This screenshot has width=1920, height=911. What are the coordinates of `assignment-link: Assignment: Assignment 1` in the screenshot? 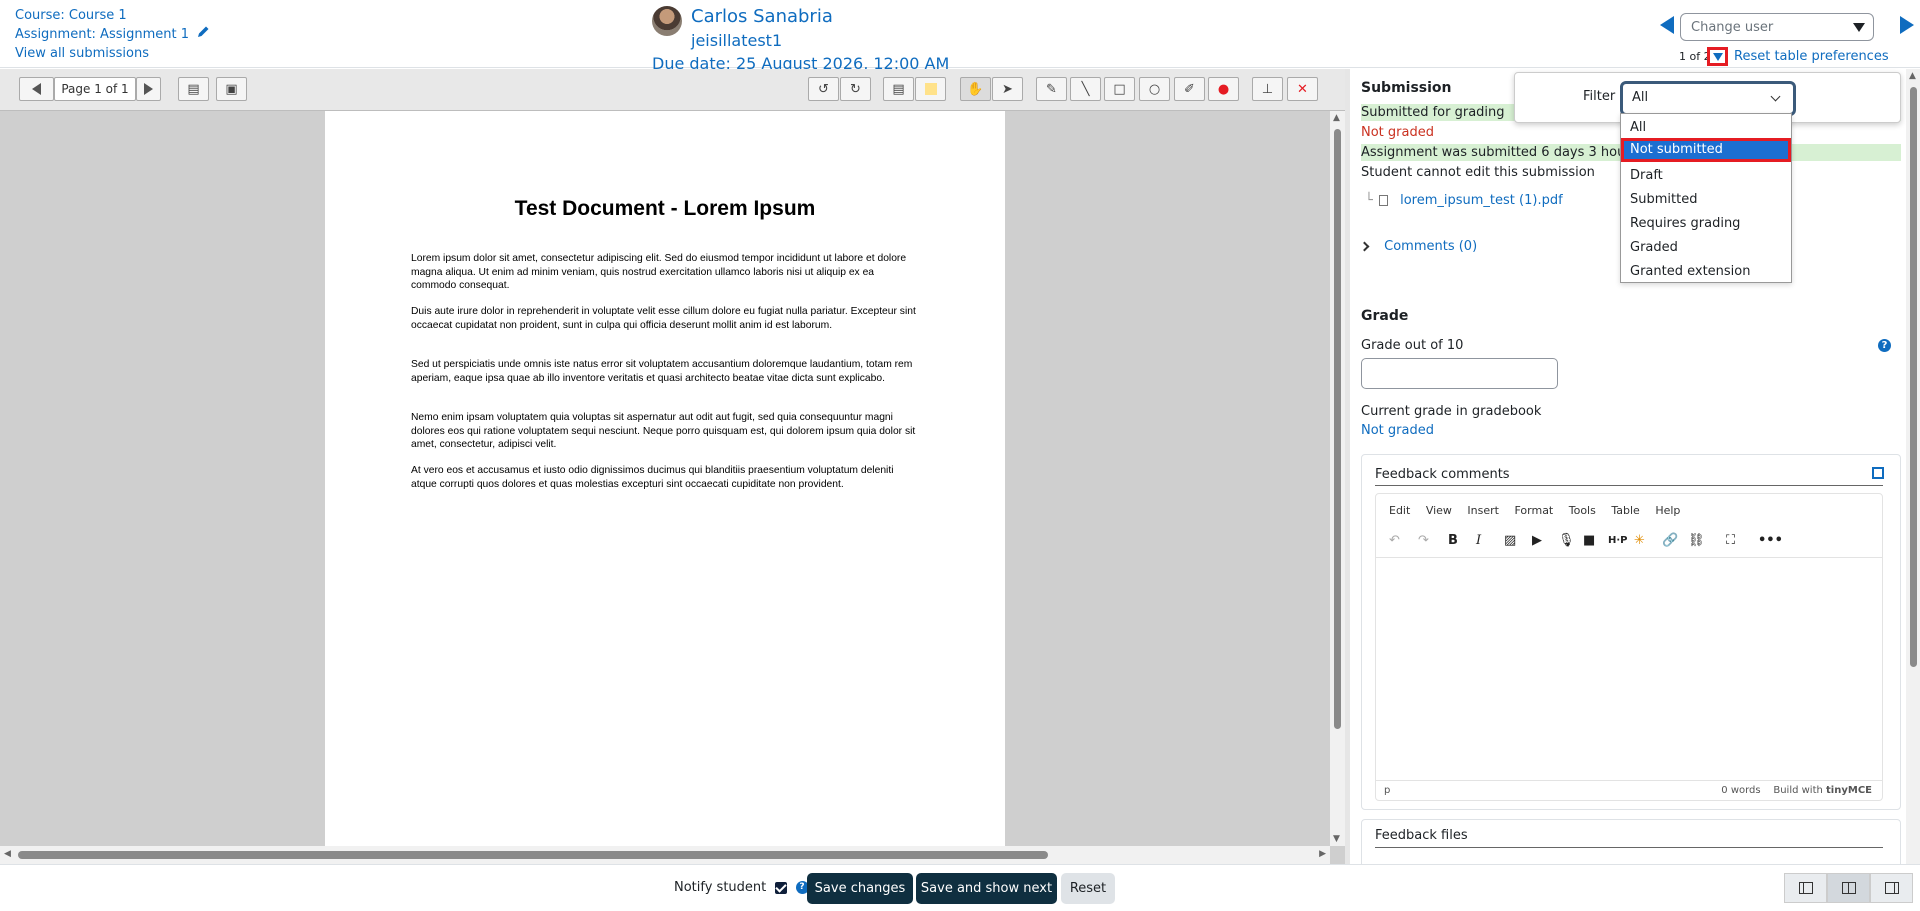 It's located at (102, 34).